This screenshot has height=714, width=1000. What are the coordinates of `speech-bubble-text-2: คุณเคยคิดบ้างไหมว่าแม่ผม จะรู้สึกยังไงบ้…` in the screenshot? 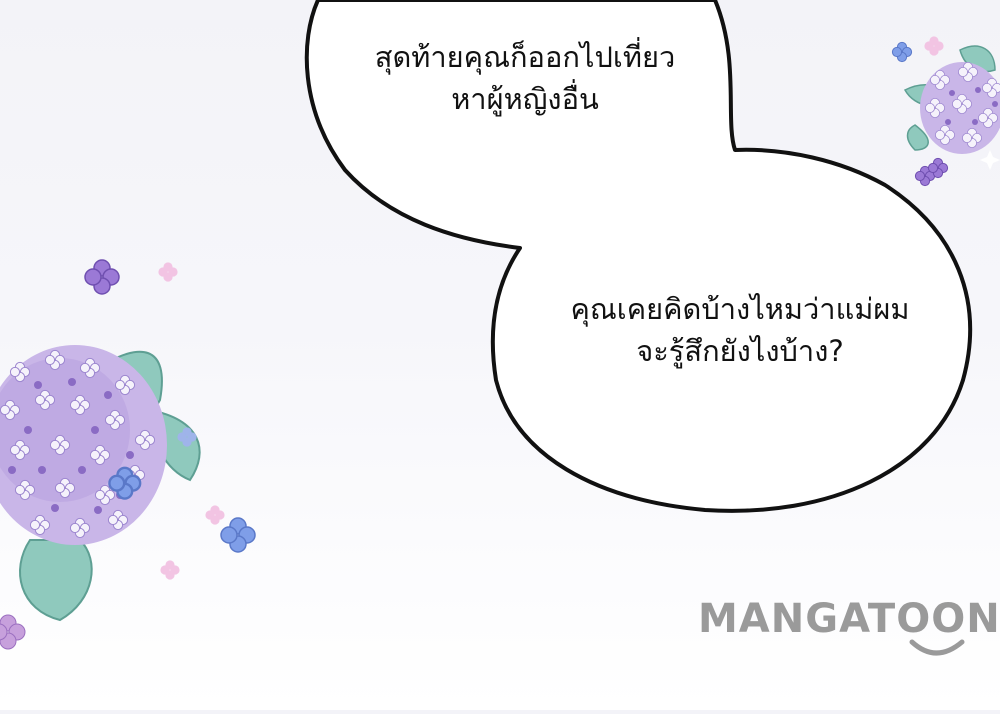 It's located at (740, 330).